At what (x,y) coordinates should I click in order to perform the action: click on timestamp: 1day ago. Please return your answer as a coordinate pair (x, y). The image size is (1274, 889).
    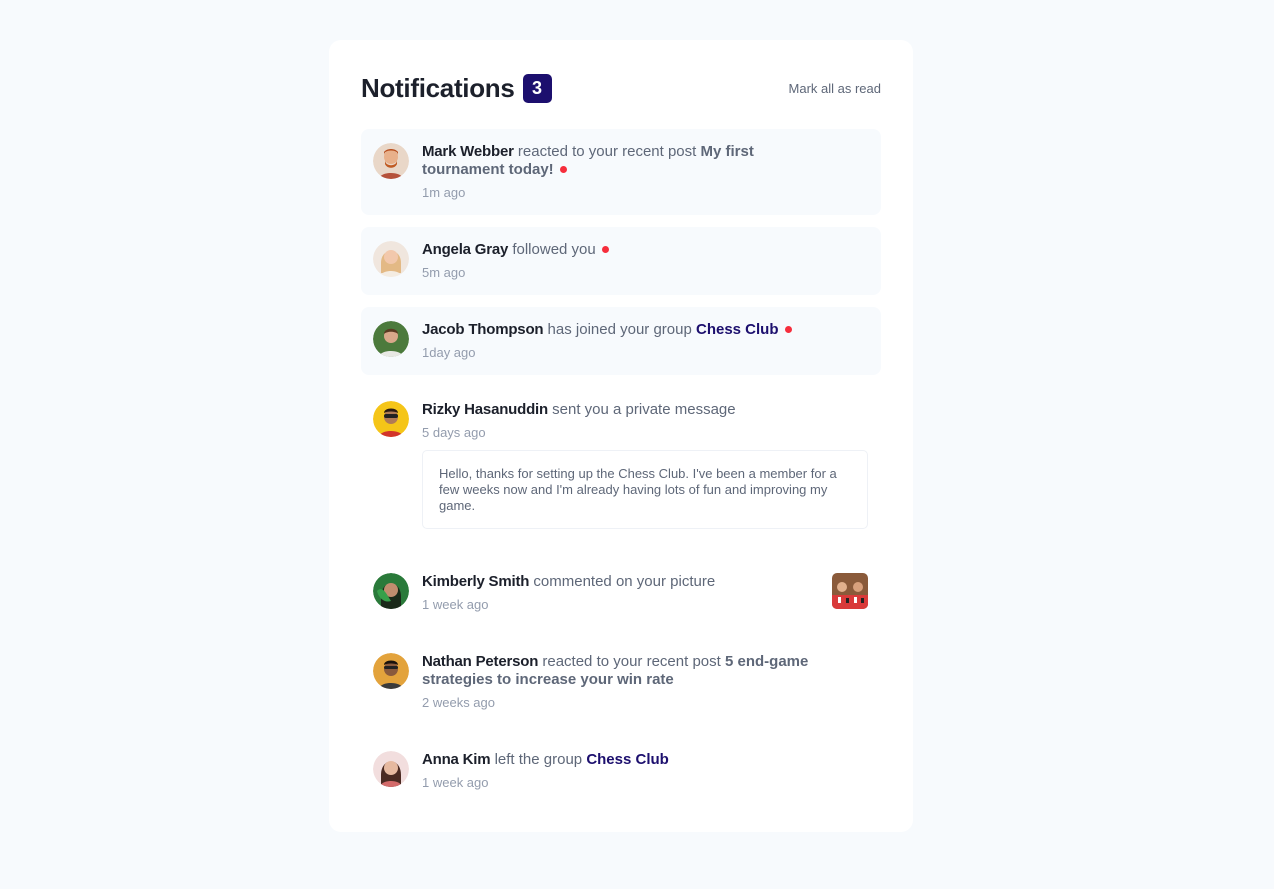
    Looking at the image, I should click on (449, 352).